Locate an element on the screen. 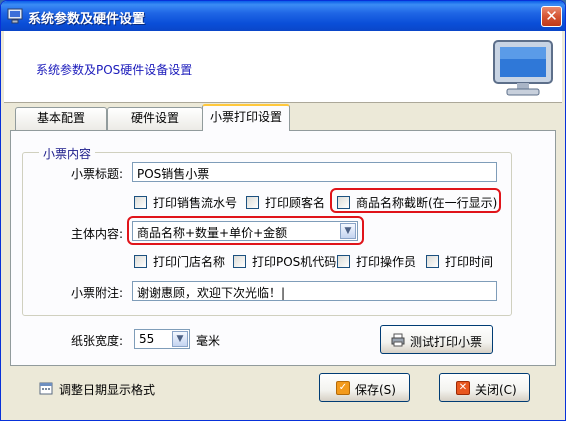 This screenshot has height=421, width=566. print-time-checkbox: 打印时间 is located at coordinates (459, 261).